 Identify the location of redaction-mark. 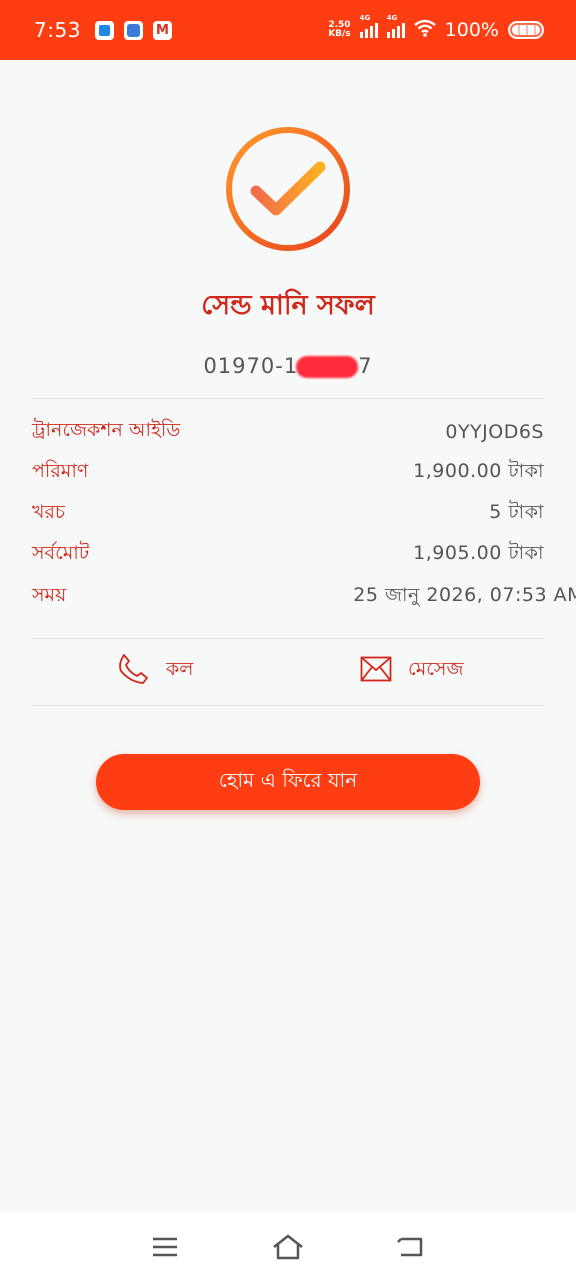
(327, 367).